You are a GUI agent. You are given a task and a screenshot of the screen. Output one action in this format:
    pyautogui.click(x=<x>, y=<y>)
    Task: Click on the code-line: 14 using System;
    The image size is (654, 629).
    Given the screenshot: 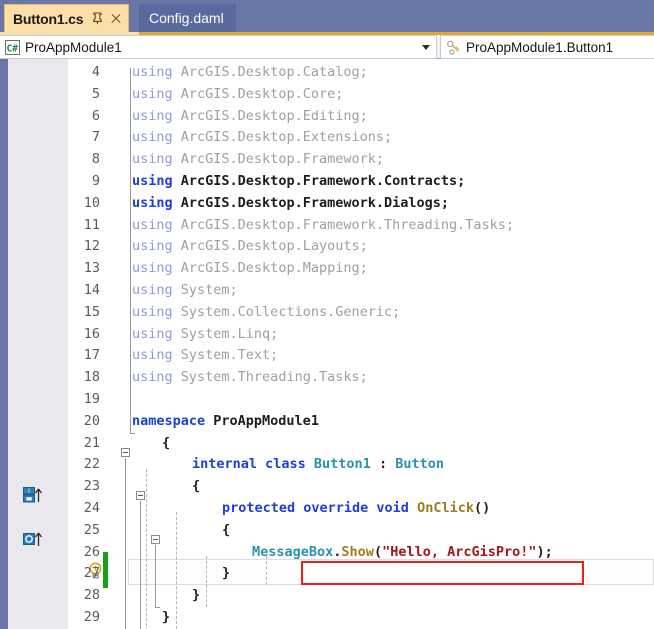 What is the action you would take?
    pyautogui.click(x=327, y=293)
    